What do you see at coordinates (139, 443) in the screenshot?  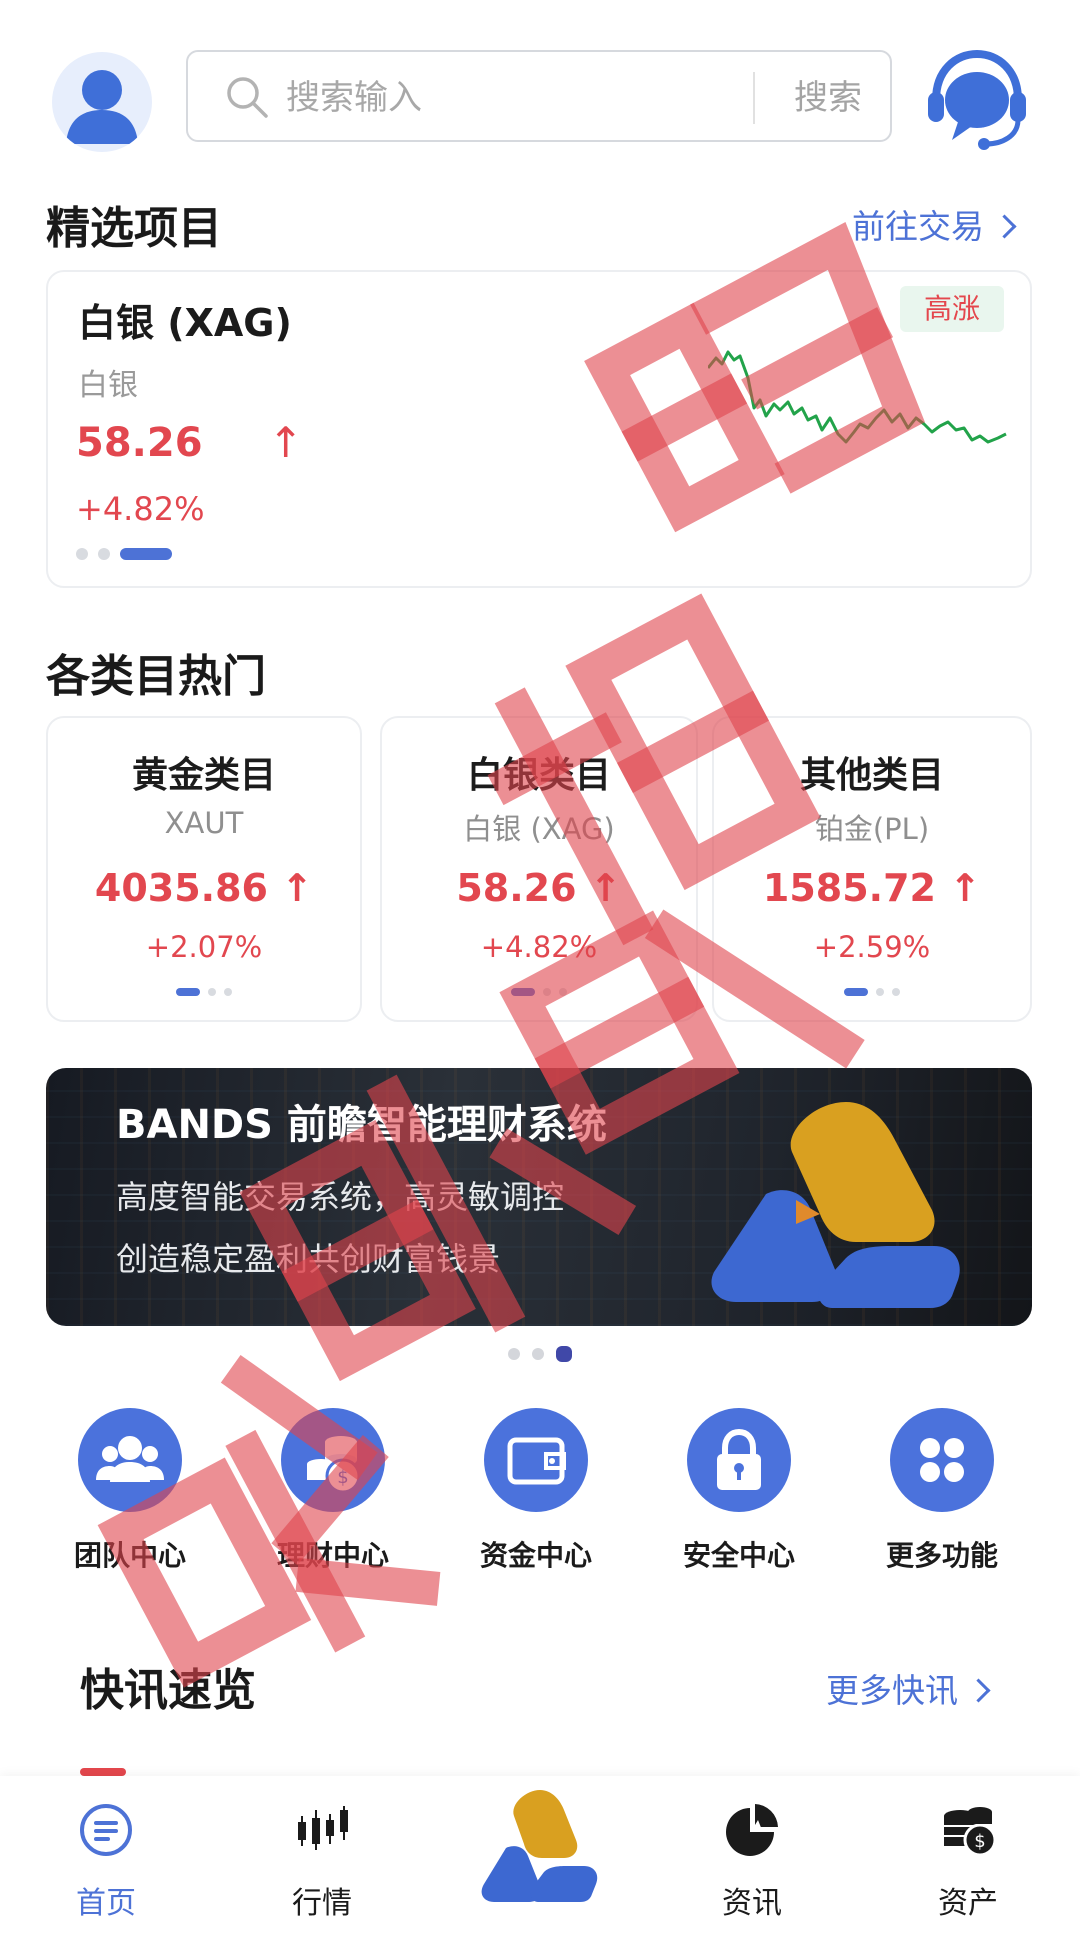 I see `featured-price: 58.26` at bounding box center [139, 443].